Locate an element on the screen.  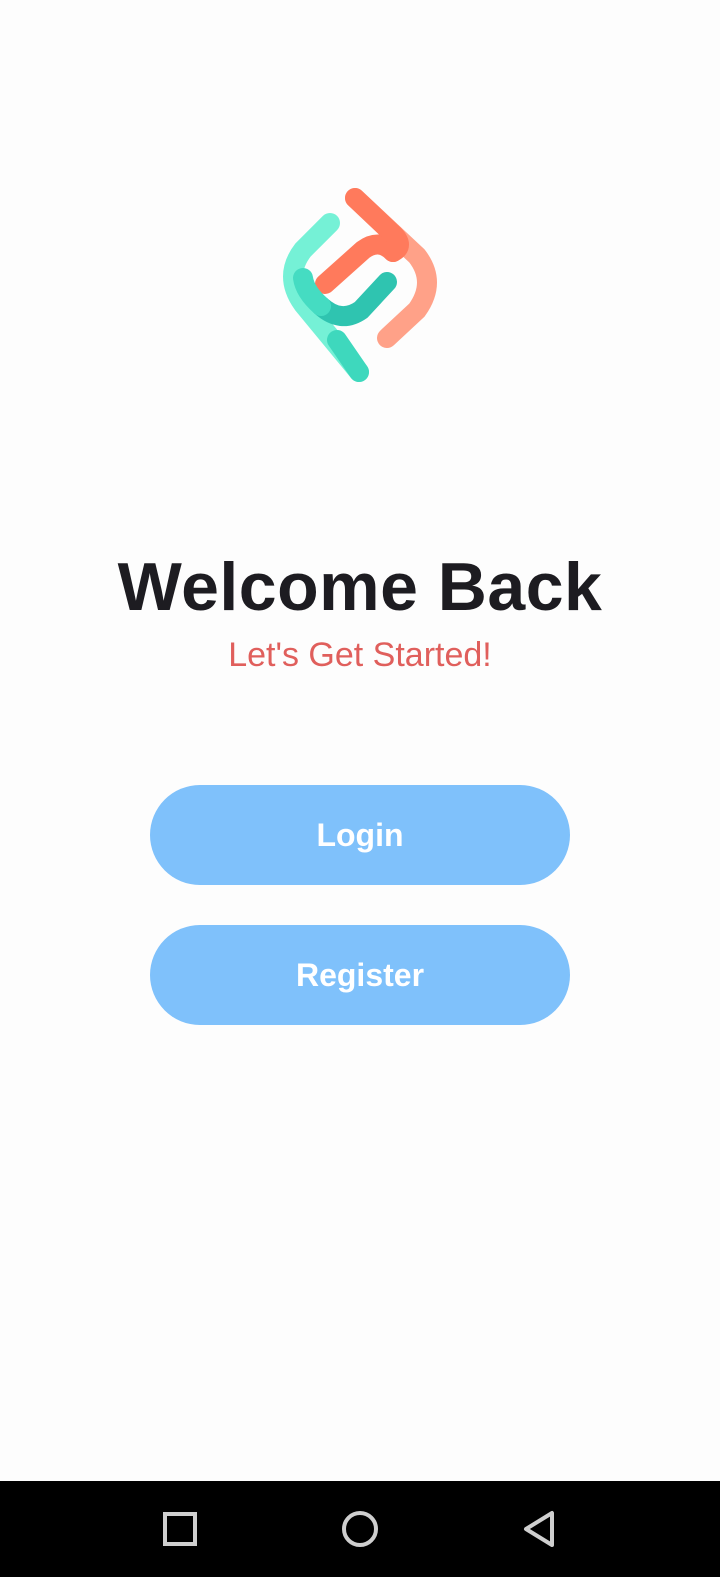
recents-square-icon is located at coordinates (180, 1529).